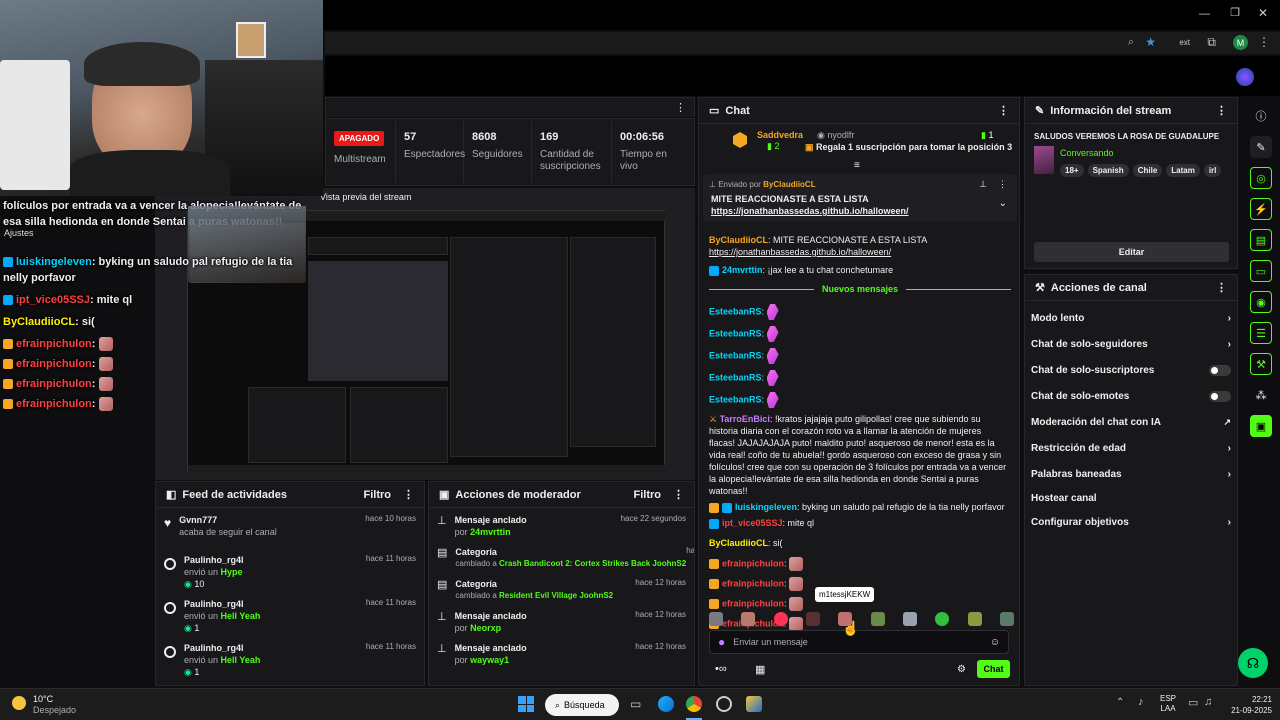 The width and height of the screenshot is (1280, 720). What do you see at coordinates (1131, 448) in the screenshot?
I see `menu-age-restriction: Restricción de edad ›` at bounding box center [1131, 448].